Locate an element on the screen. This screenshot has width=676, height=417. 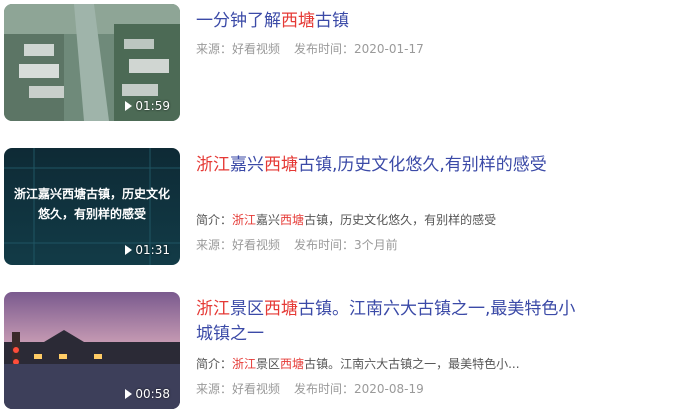
video-duration: 01:59 is located at coordinates (147, 106).